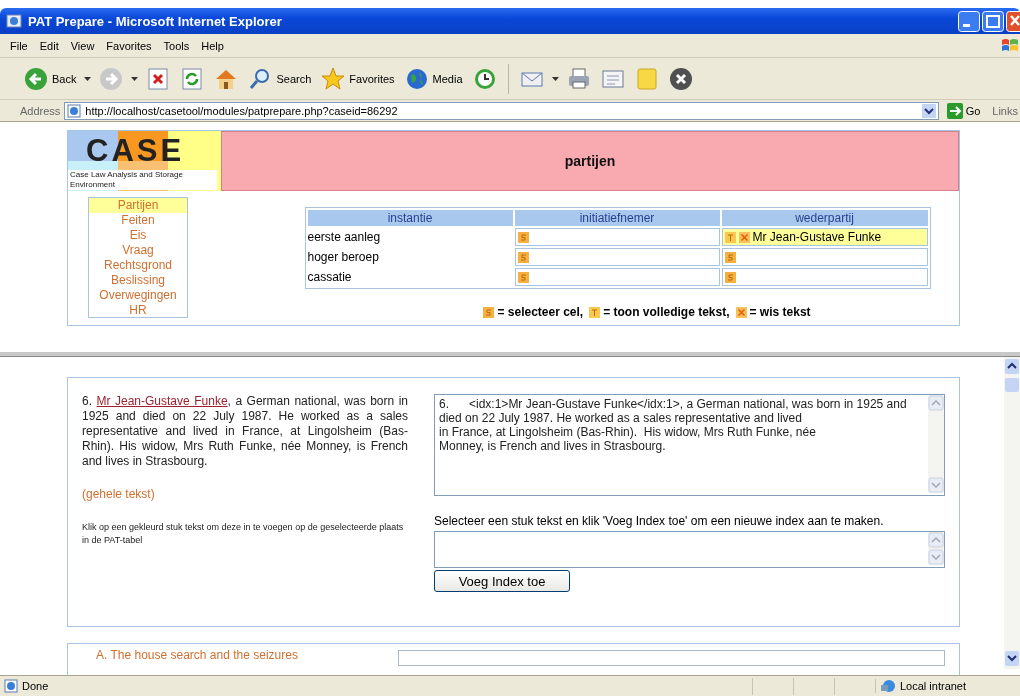 This screenshot has height=696, width=1020. I want to click on maximize-button, so click(993, 21).